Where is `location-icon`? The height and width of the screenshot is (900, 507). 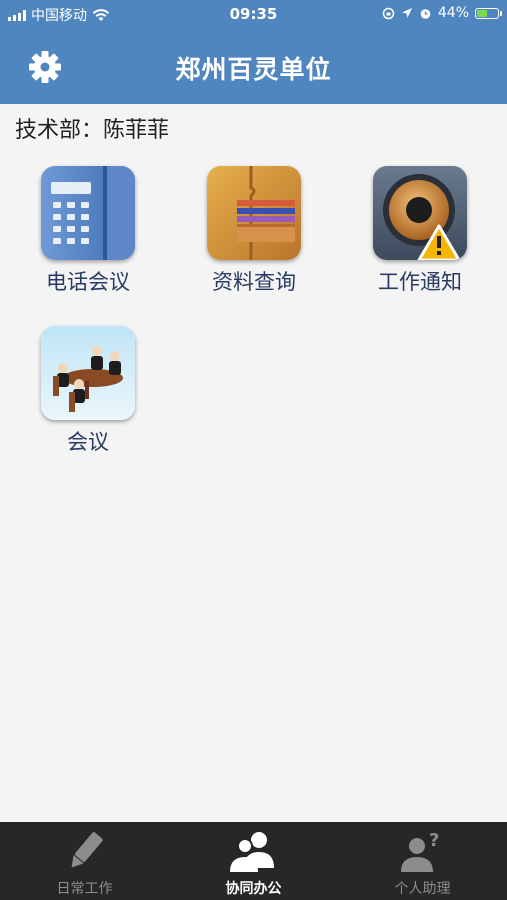 location-icon is located at coordinates (406, 13).